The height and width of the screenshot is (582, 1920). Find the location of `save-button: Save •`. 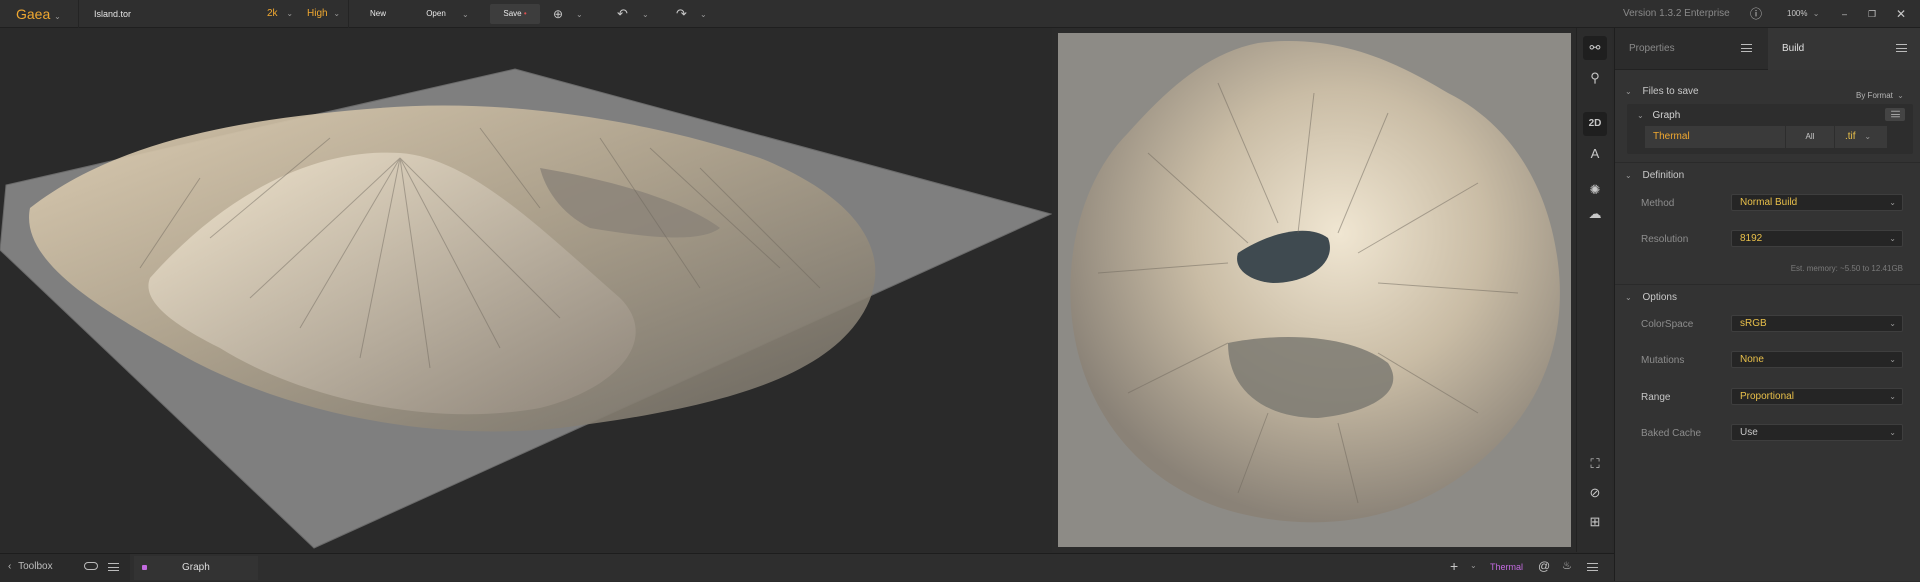

save-button: Save • is located at coordinates (515, 14).